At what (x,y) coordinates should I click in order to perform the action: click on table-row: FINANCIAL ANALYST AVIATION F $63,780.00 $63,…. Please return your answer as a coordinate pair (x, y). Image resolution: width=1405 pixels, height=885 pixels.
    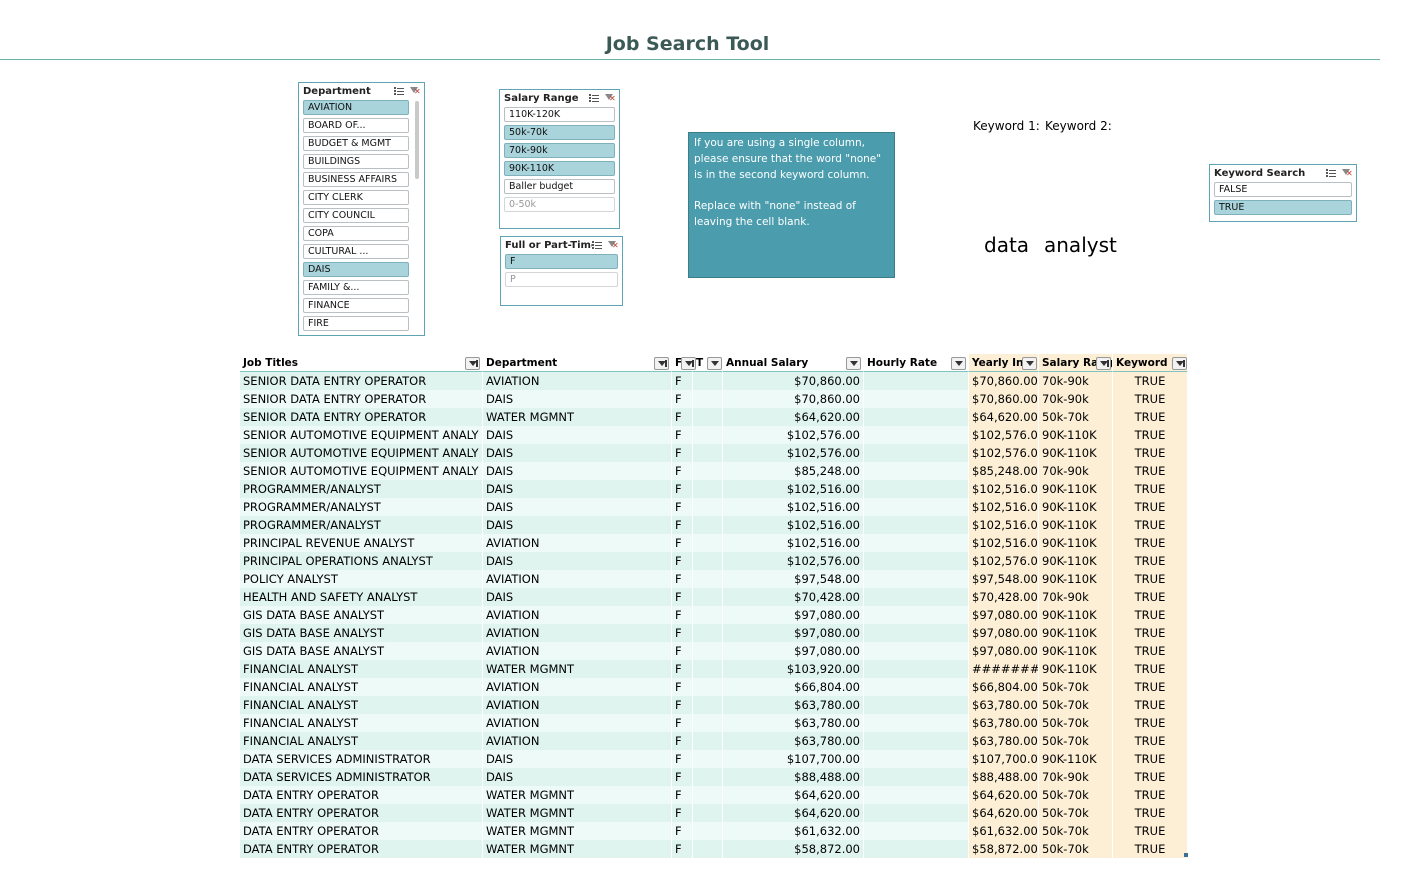
    Looking at the image, I should click on (714, 741).